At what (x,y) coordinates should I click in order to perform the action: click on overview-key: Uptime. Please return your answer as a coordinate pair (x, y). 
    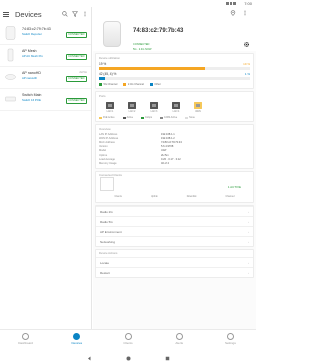
    Looking at the image, I should click on (103, 155).